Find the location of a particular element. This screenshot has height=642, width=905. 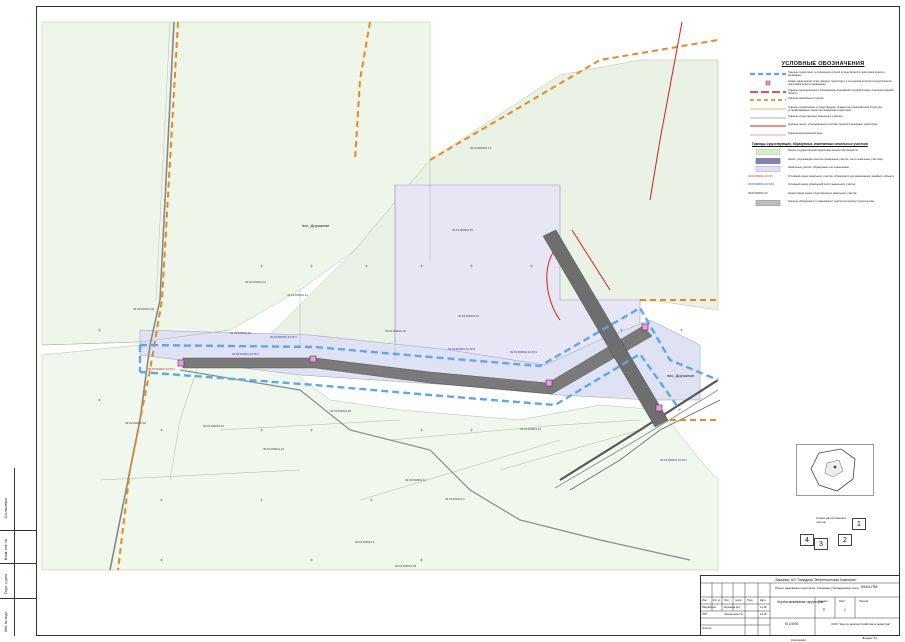

parcel-label: 39:03:060001:15 is located at coordinates (530, 429).